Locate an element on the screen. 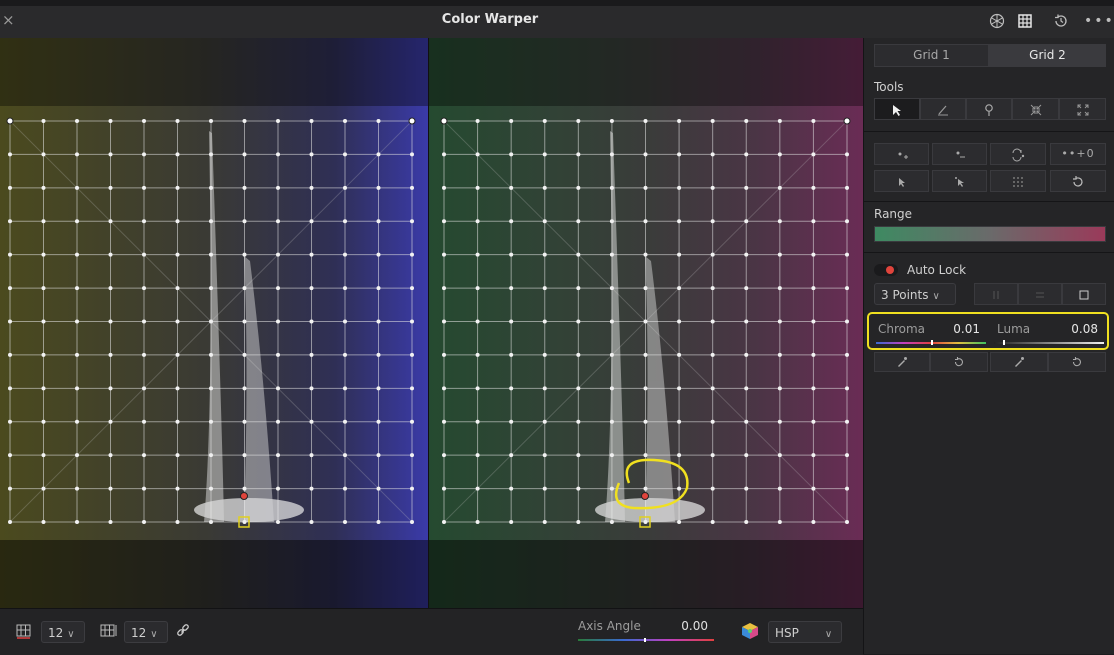 This screenshot has width=1114, height=655. auto-lock-label: Auto Lock is located at coordinates (937, 270).